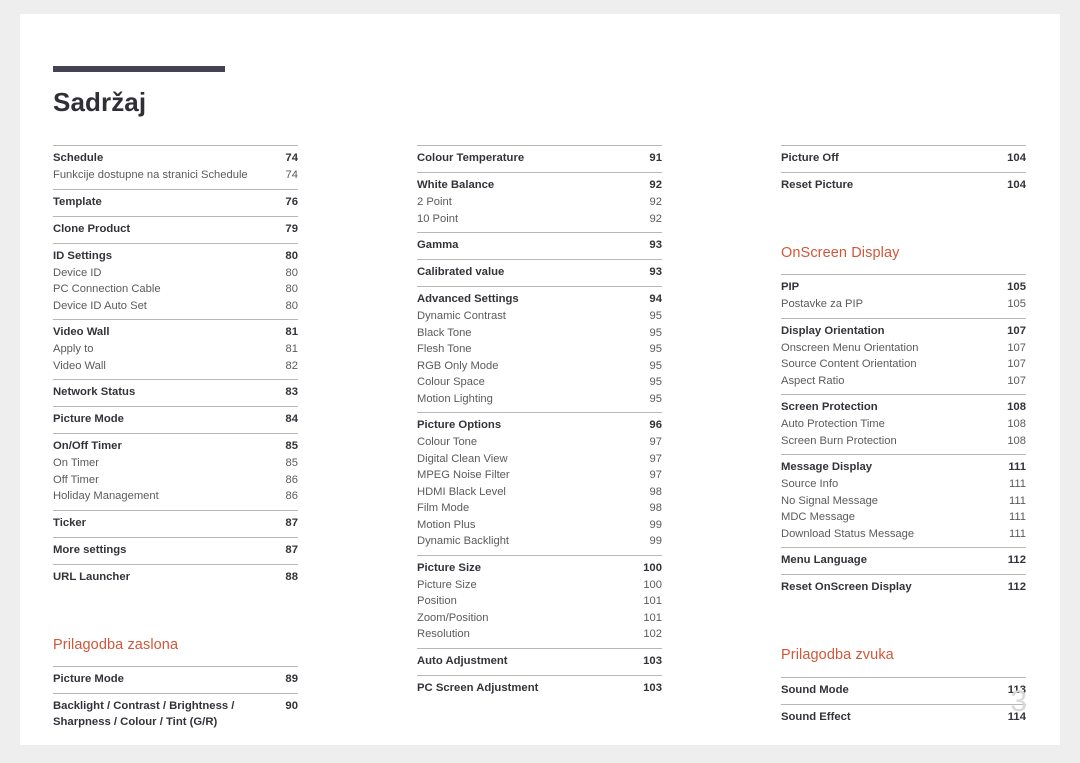 The height and width of the screenshot is (763, 1080). Describe the element at coordinates (175, 306) in the screenshot. I see `toc-entry-sub: Device ID Auto Set 80` at that location.